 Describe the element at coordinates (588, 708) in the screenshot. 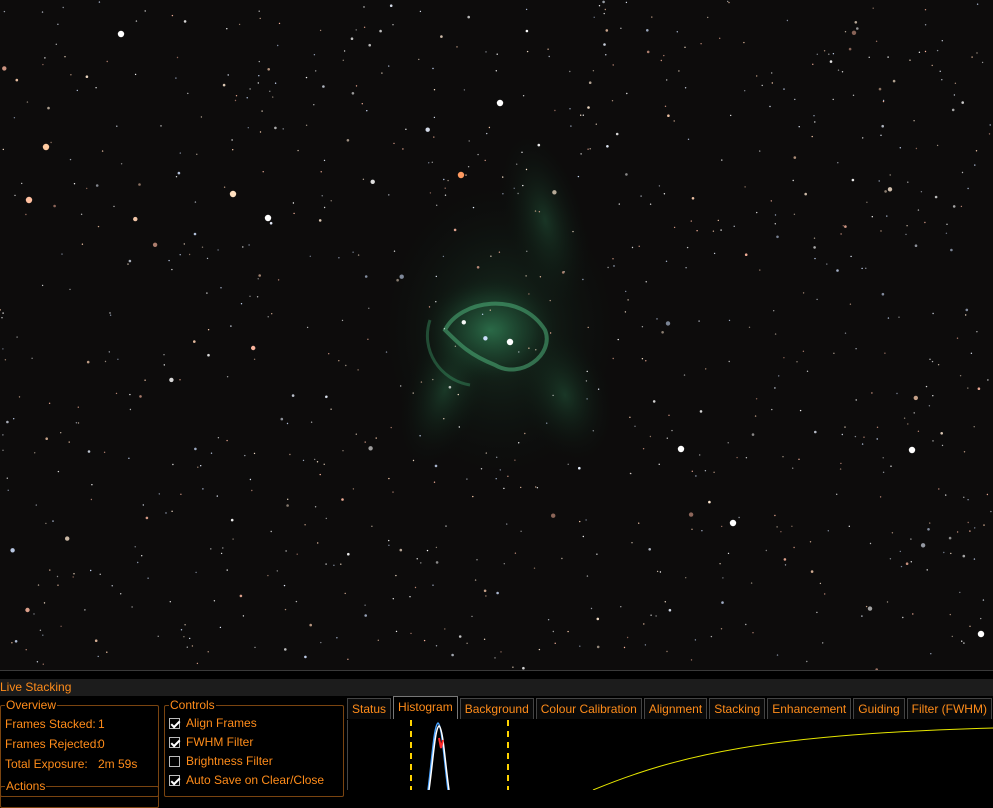

I see `tab-colour-calibration: Colour Calibration` at that location.